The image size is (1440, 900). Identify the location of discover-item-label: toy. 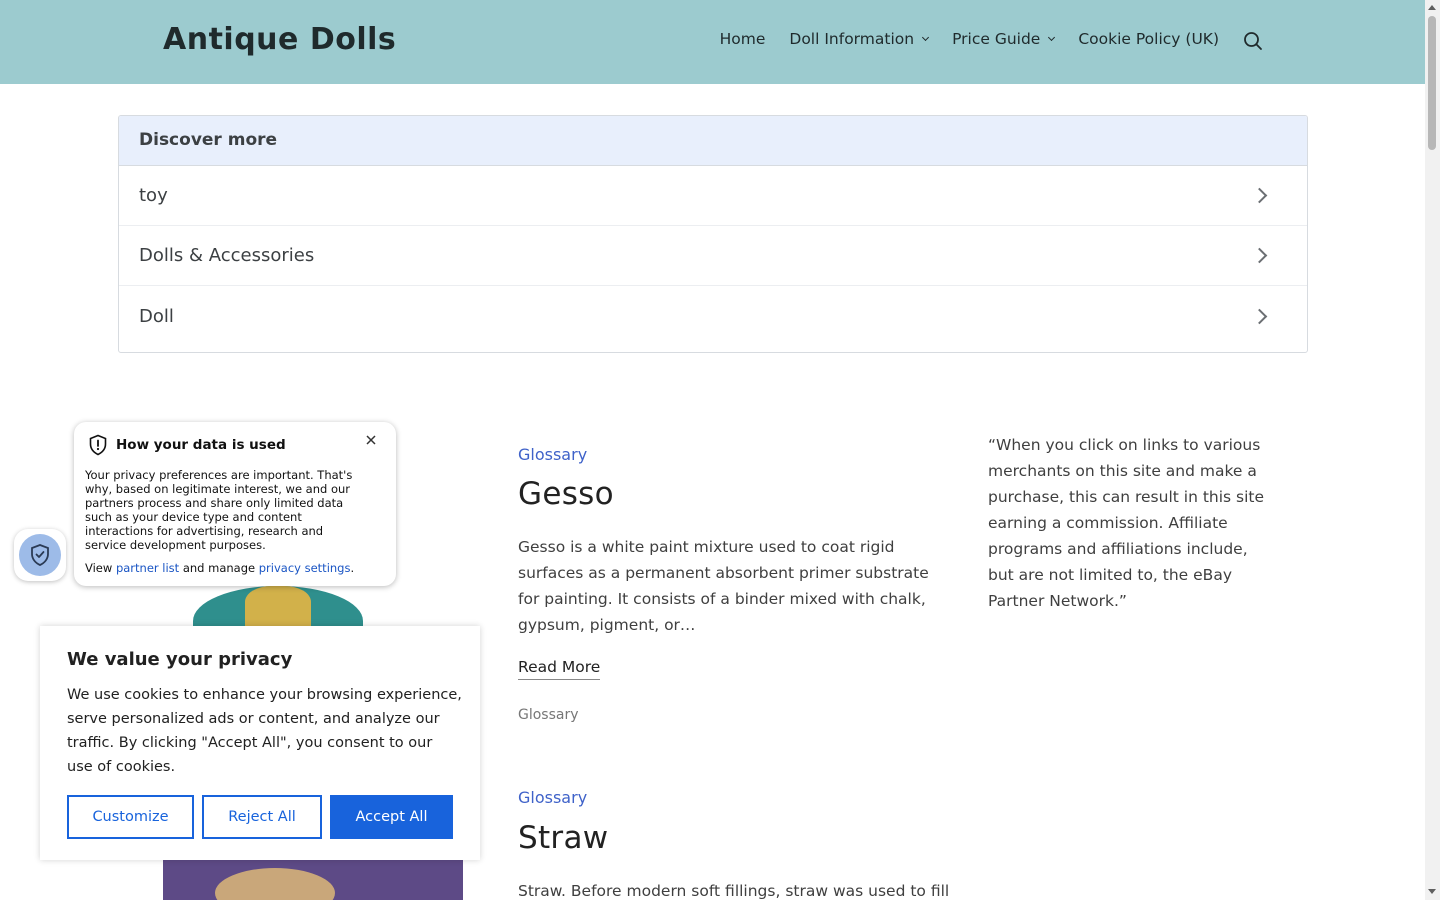
(153, 195).